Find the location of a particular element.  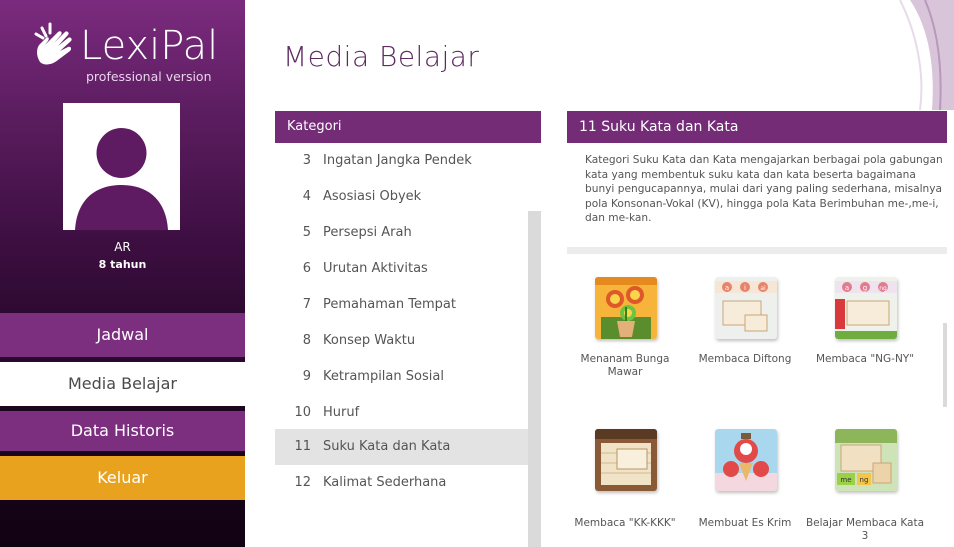

ng-letter-ng: ng is located at coordinates (883, 288).